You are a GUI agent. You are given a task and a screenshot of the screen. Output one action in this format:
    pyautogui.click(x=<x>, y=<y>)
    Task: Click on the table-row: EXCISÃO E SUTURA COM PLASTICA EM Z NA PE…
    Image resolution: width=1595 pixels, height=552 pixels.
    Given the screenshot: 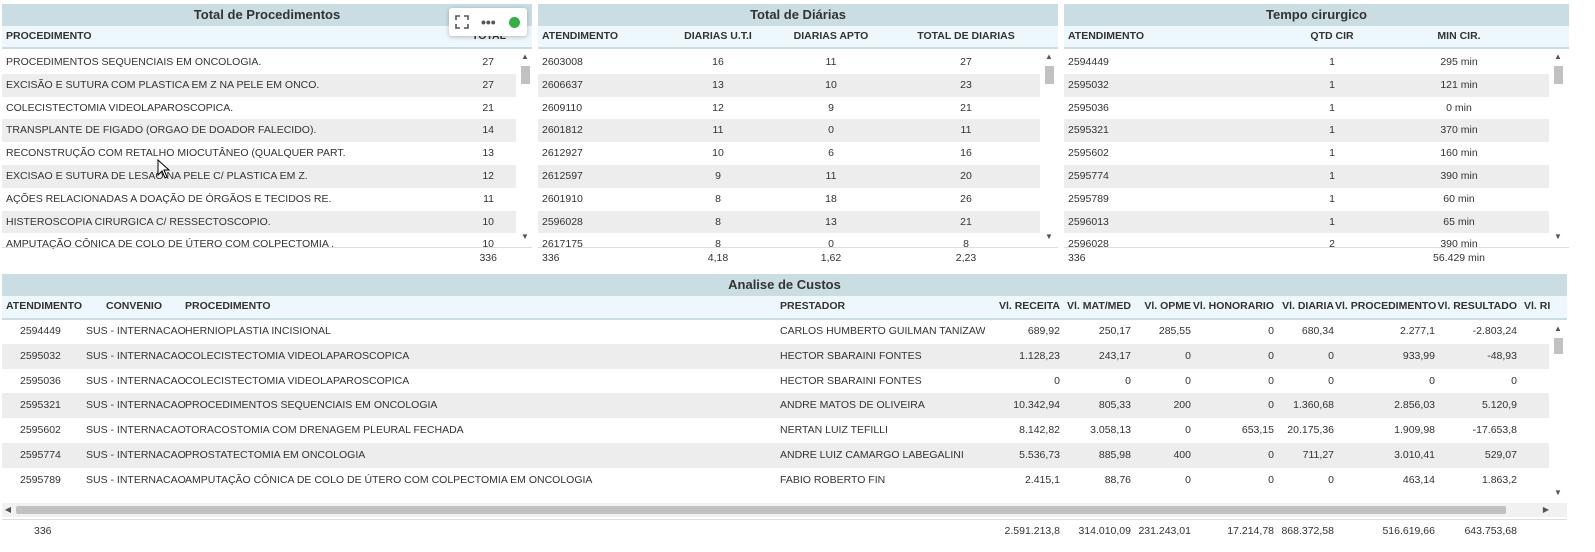 What is the action you would take?
    pyautogui.click(x=259, y=85)
    